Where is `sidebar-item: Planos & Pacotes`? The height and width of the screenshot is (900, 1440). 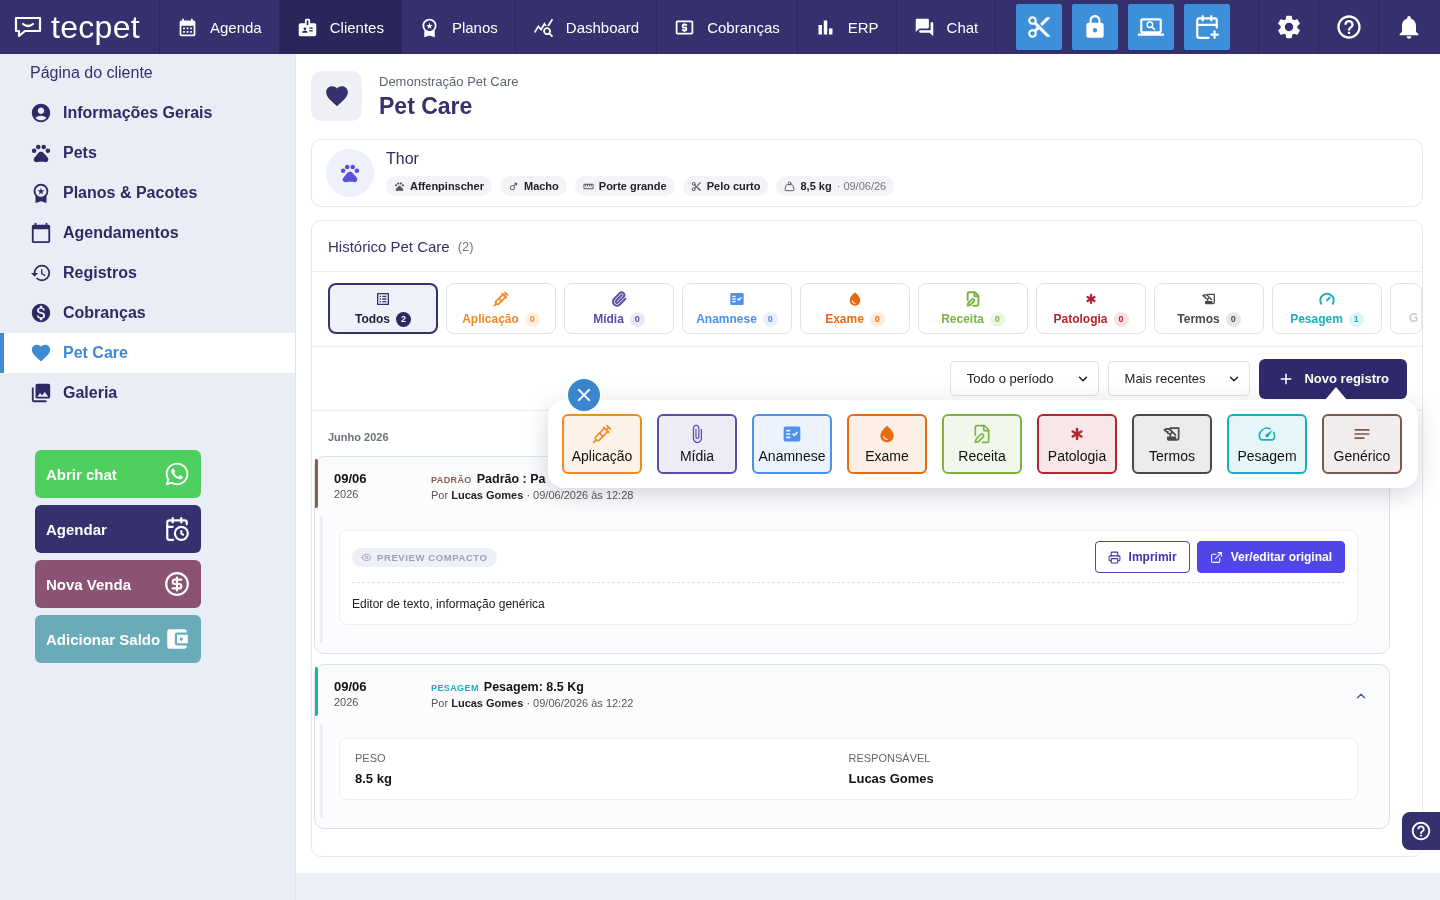
sidebar-item: Planos & Pacotes is located at coordinates (147, 193).